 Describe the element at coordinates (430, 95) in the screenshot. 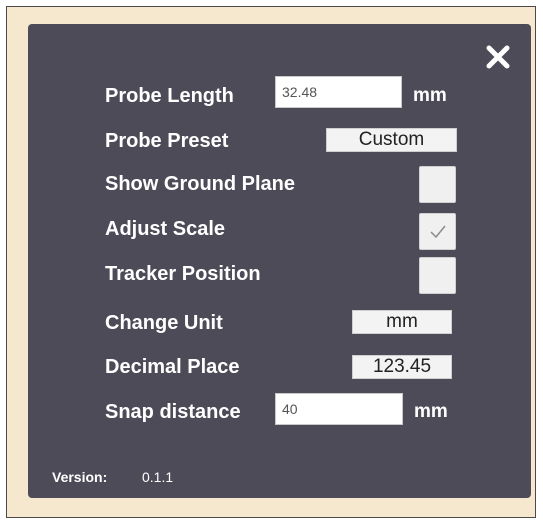

I see `probe-length-unit: mm` at that location.